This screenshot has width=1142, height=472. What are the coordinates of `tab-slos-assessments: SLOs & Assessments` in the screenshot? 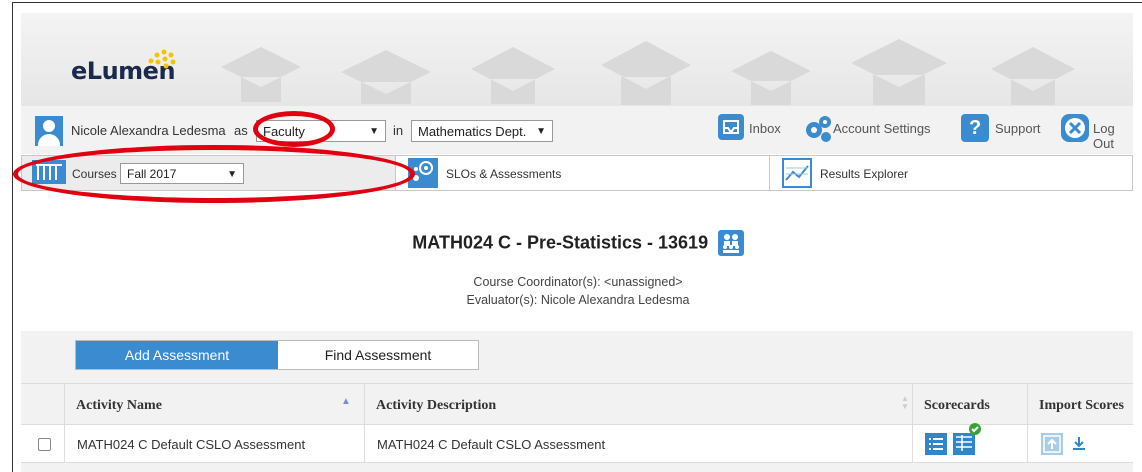 It's located at (583, 173).